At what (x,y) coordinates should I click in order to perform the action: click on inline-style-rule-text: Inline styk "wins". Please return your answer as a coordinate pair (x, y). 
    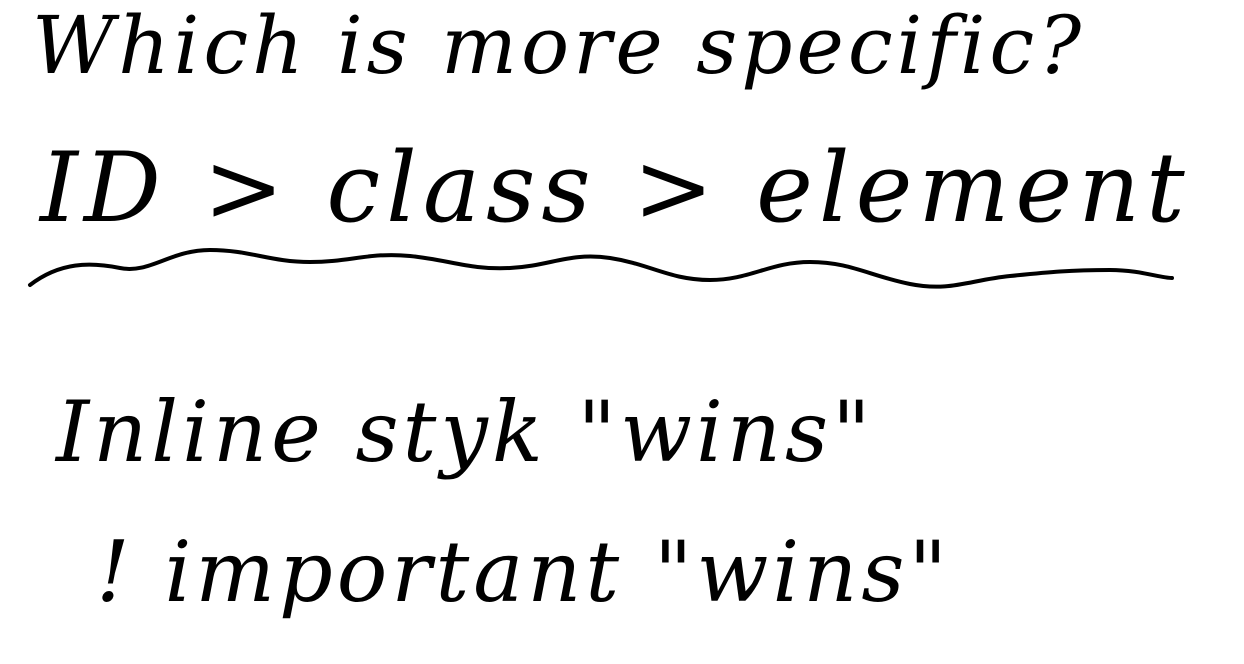
    Looking at the image, I should click on (465, 432).